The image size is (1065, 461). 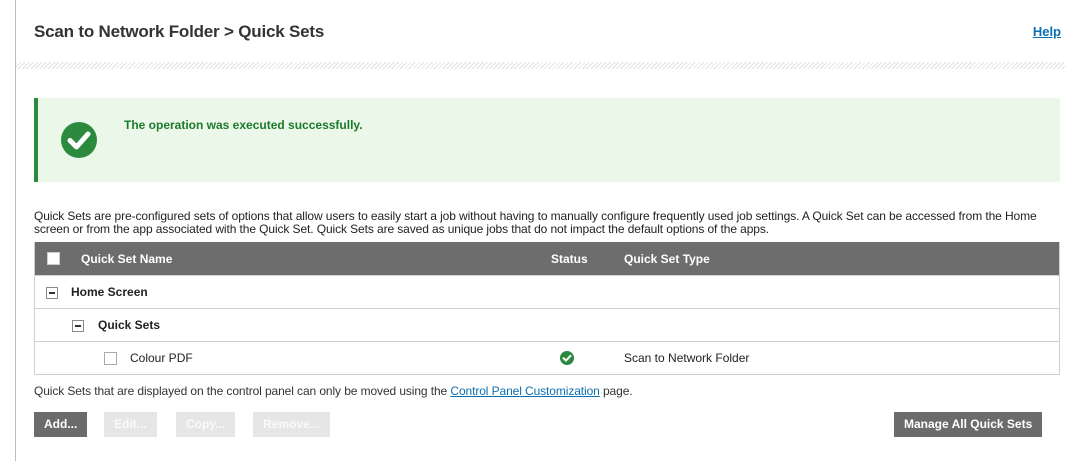 I want to click on table-row-home-screen: Home Screen, so click(x=547, y=291).